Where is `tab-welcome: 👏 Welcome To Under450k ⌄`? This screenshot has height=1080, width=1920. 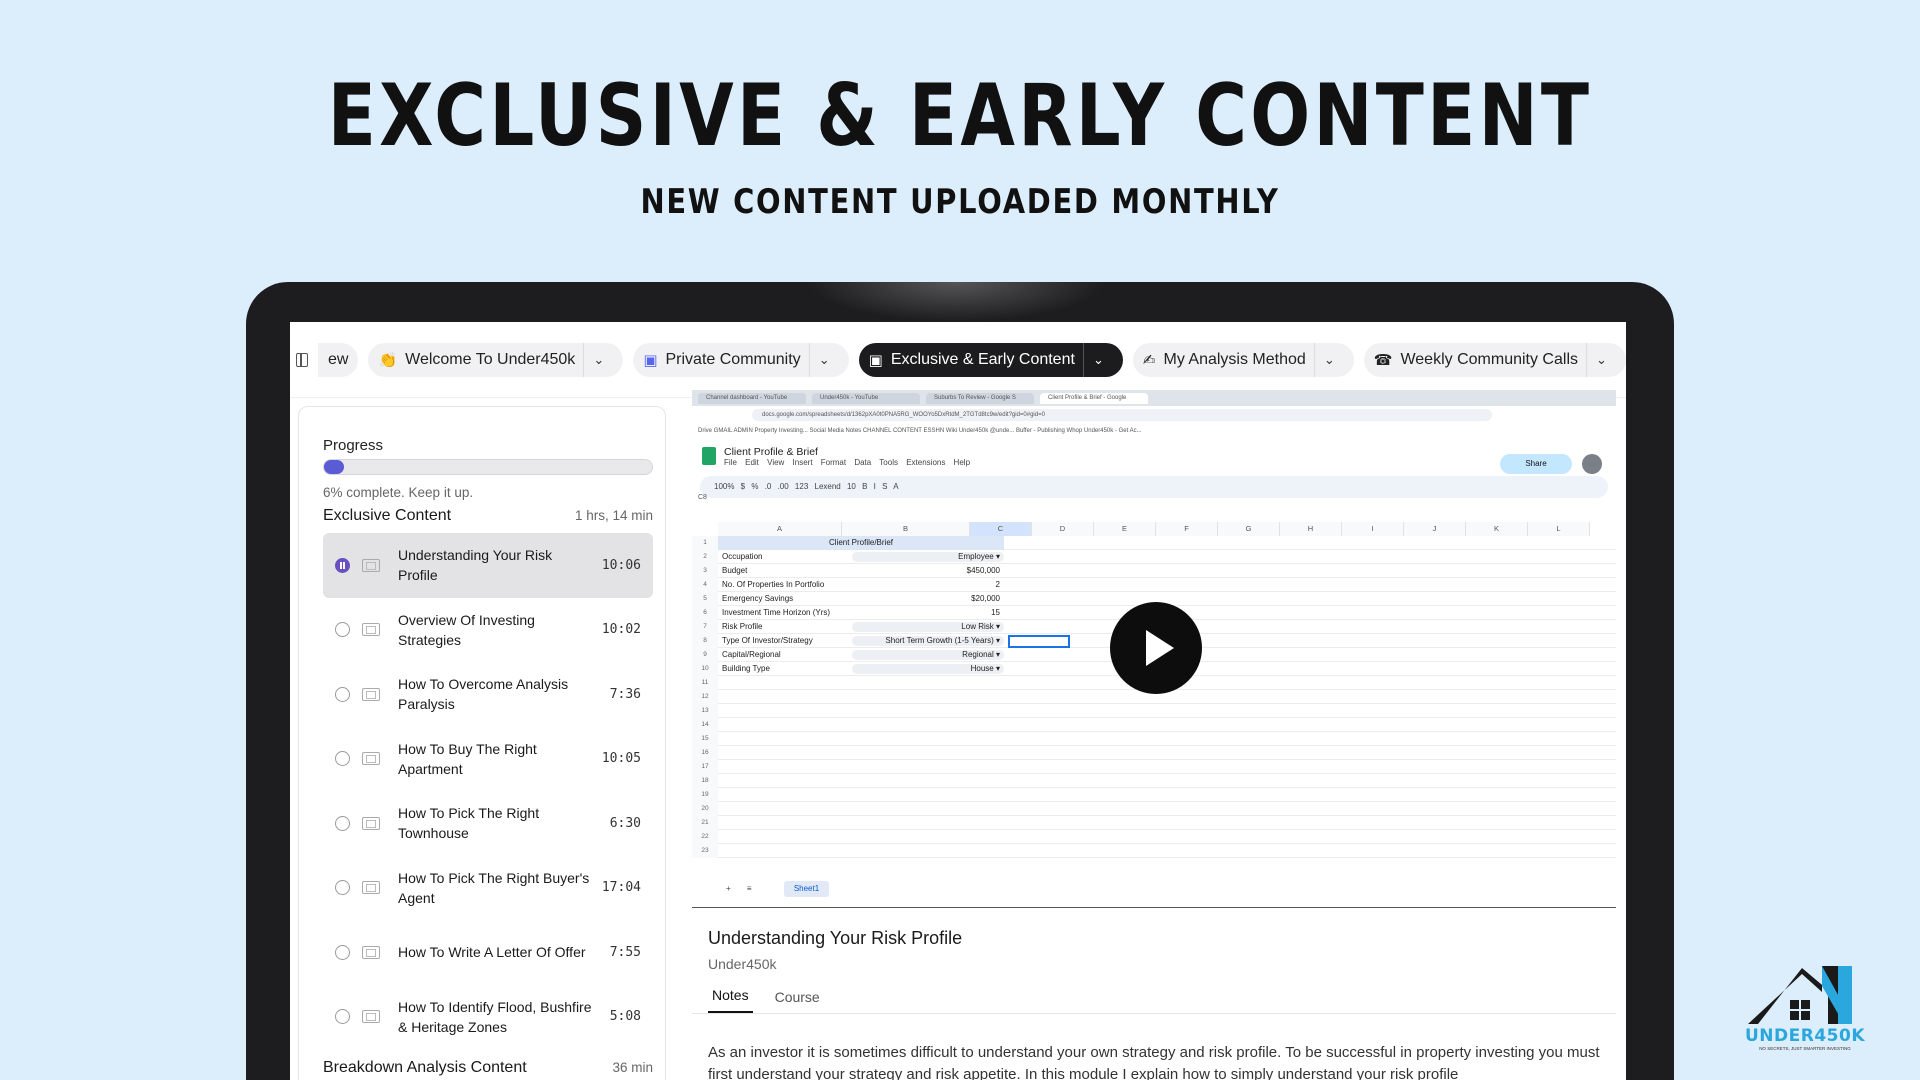 tab-welcome: 👏 Welcome To Under450k ⌄ is located at coordinates (496, 359).